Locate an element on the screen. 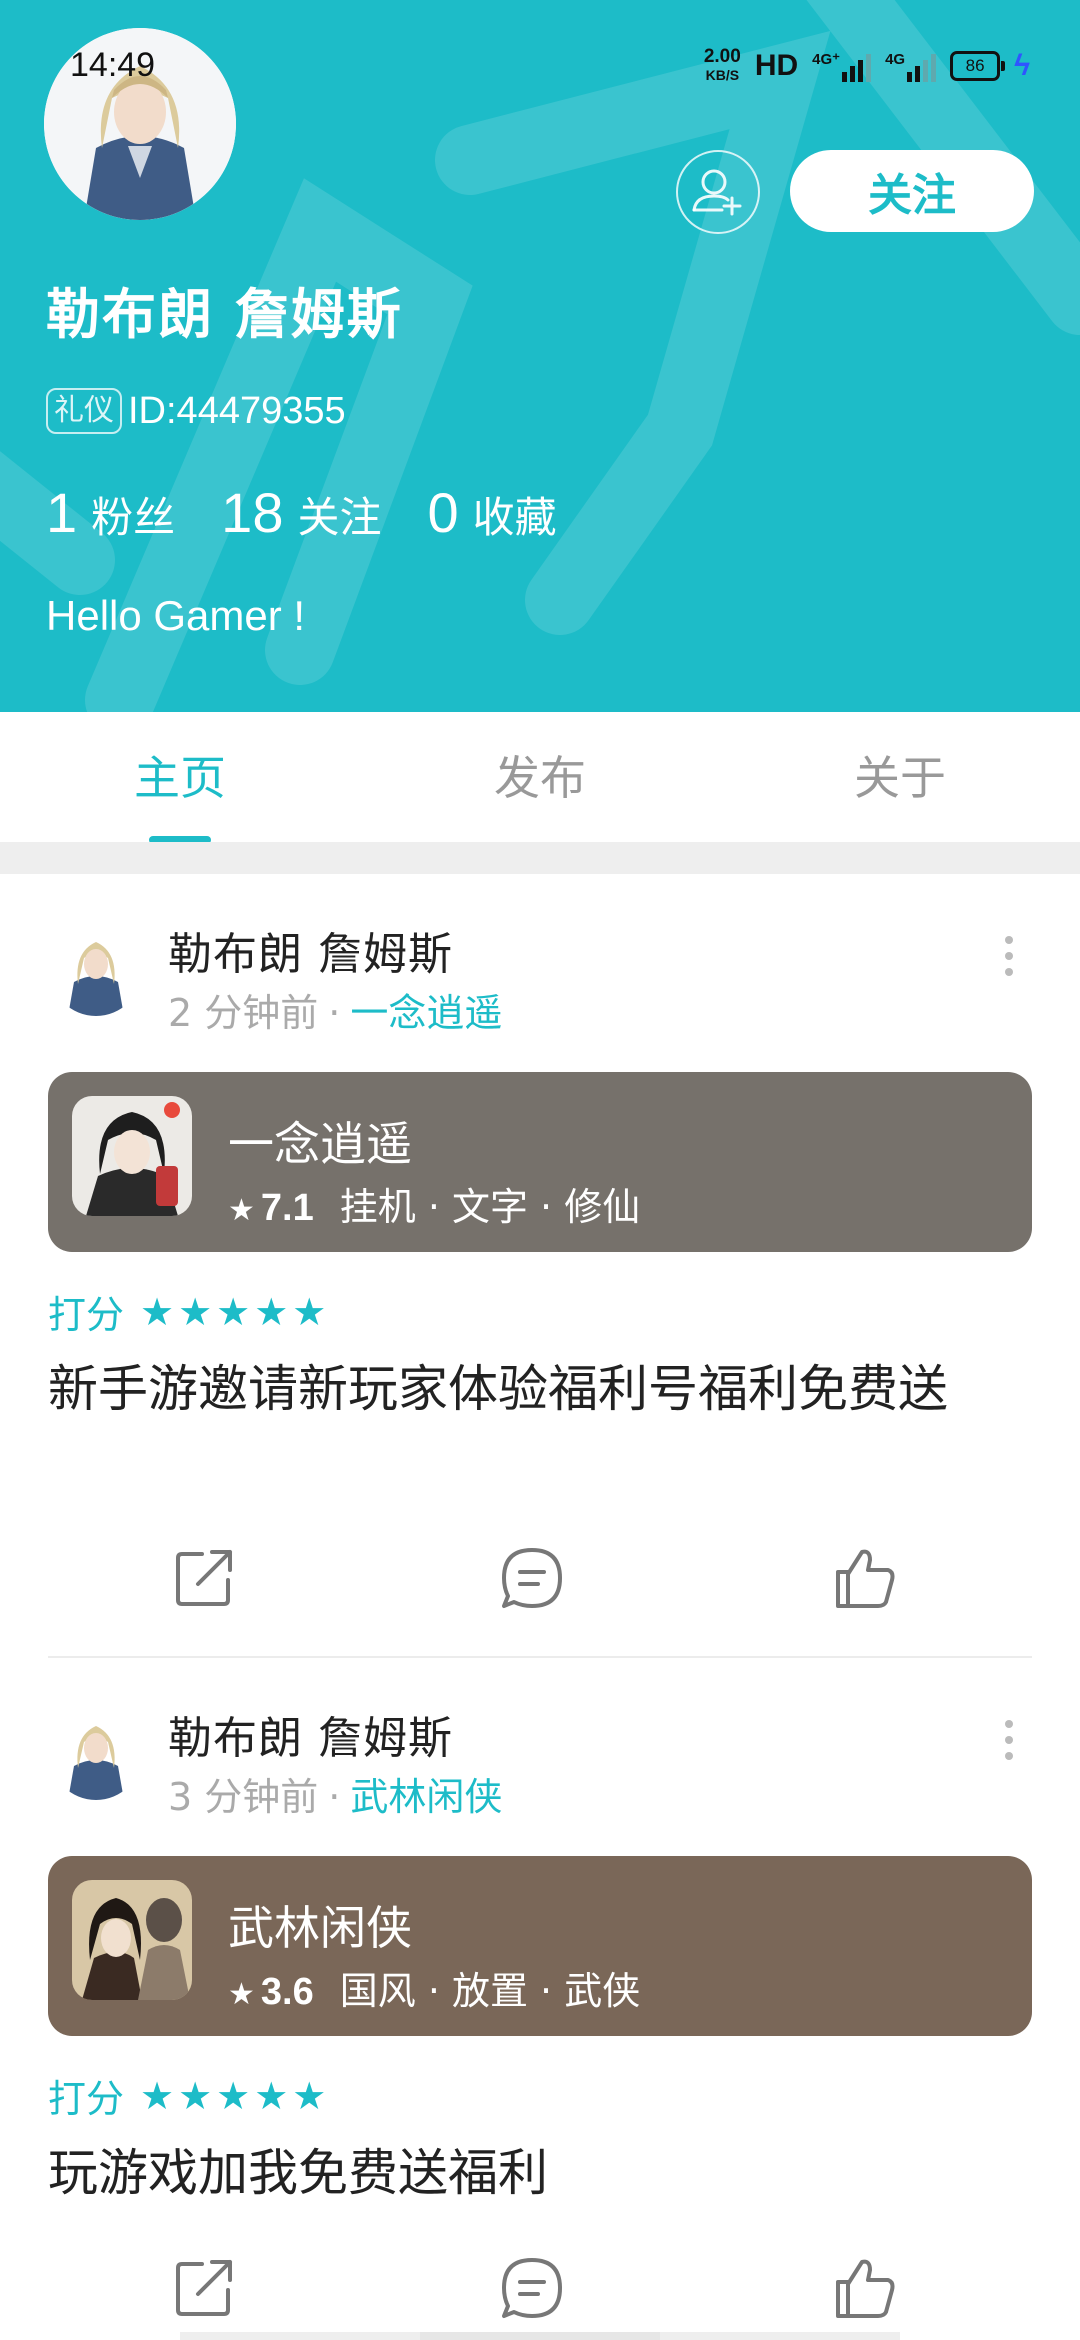 The width and height of the screenshot is (1080, 2340). stat-following: 18 关注 is located at coordinates (301, 512).